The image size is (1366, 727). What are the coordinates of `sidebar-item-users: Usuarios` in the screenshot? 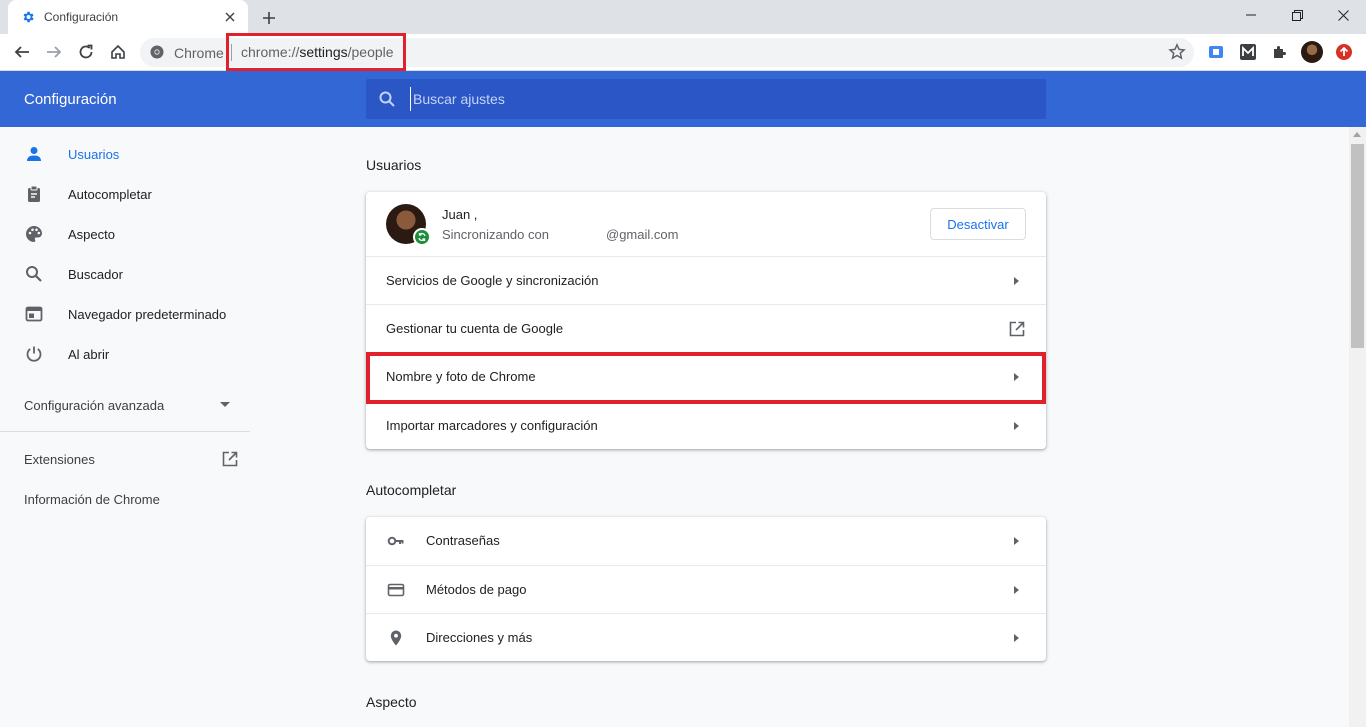 It's located at (125, 154).